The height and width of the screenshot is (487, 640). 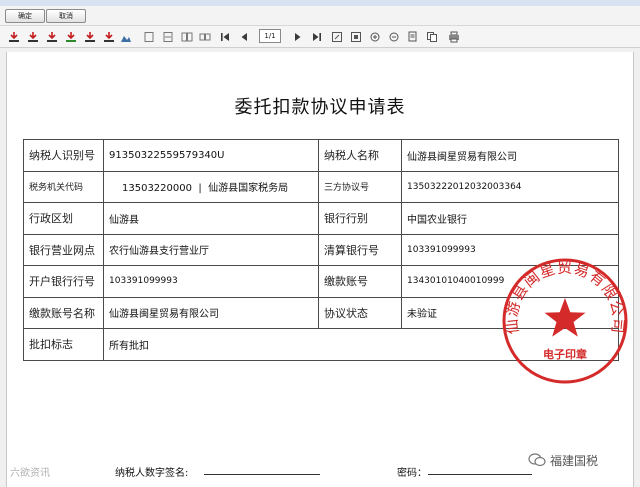 I want to click on zoom-in-icon, so click(x=375, y=37).